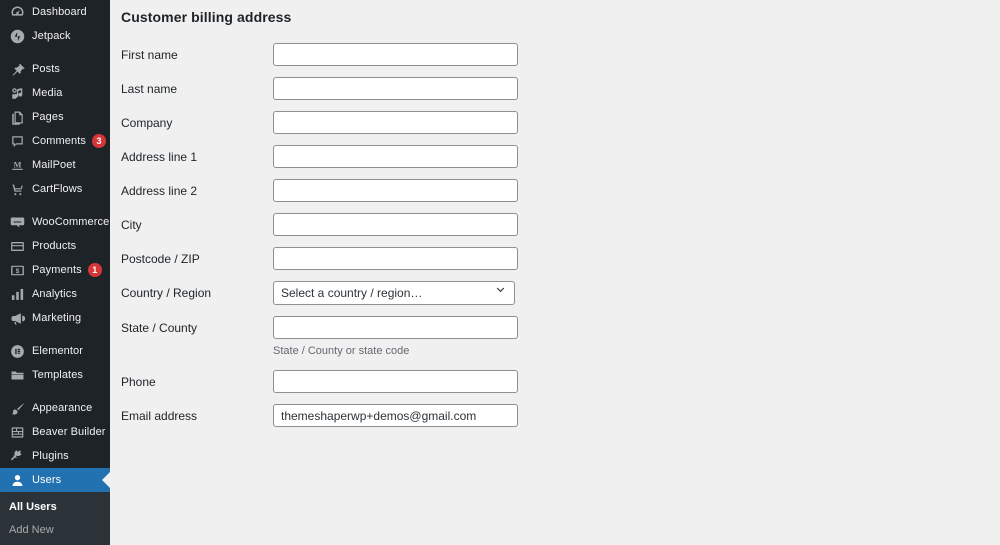 The image size is (1000, 545). Describe the element at coordinates (17, 165) in the screenshot. I see `mailpoet-icon: M` at that location.